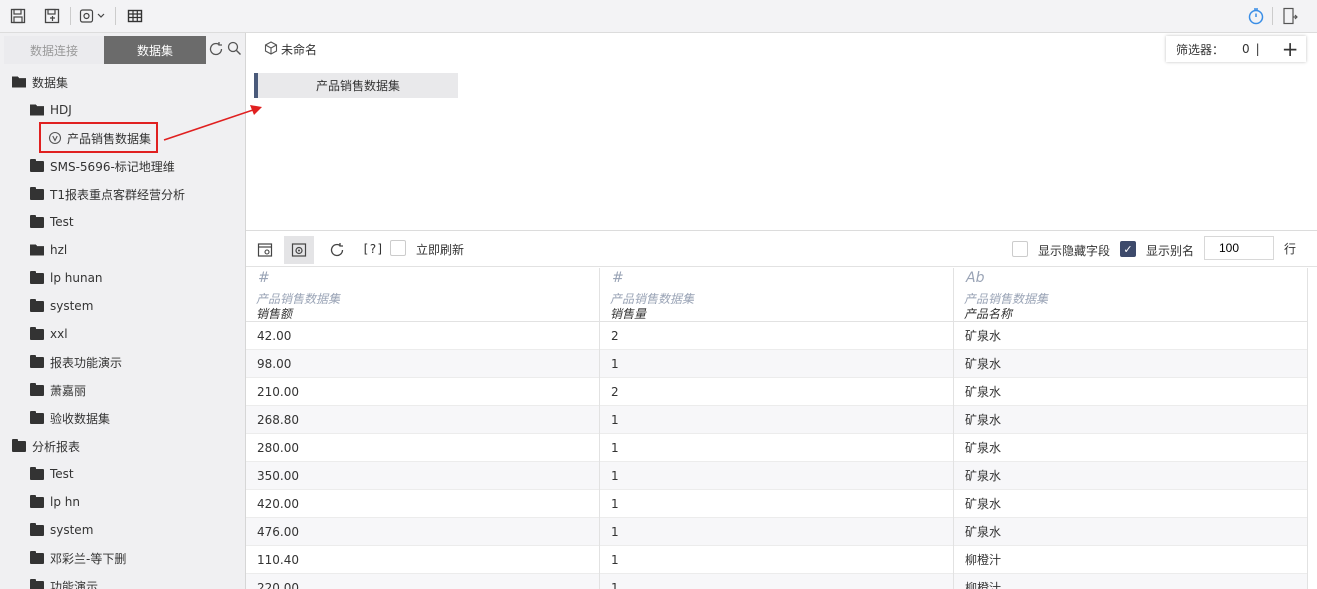 This screenshot has height=589, width=1317. What do you see at coordinates (61, 110) in the screenshot?
I see `tree-item-label: HDJ` at bounding box center [61, 110].